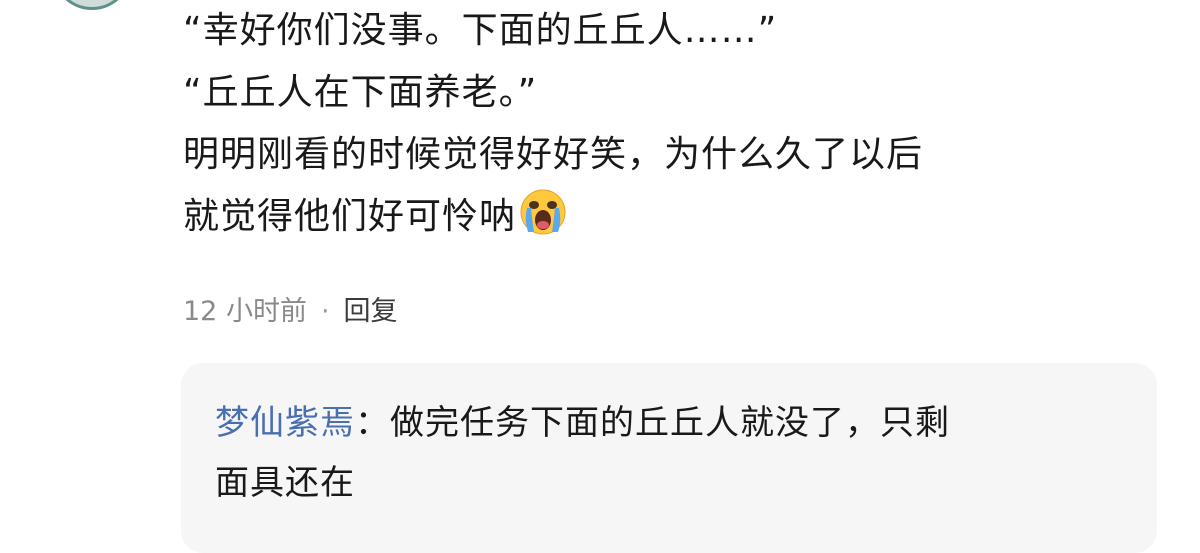  I want to click on reply-line: 梦仙紫焉：做完任务下面的丘丘人就没了，只剩, so click(675, 423).